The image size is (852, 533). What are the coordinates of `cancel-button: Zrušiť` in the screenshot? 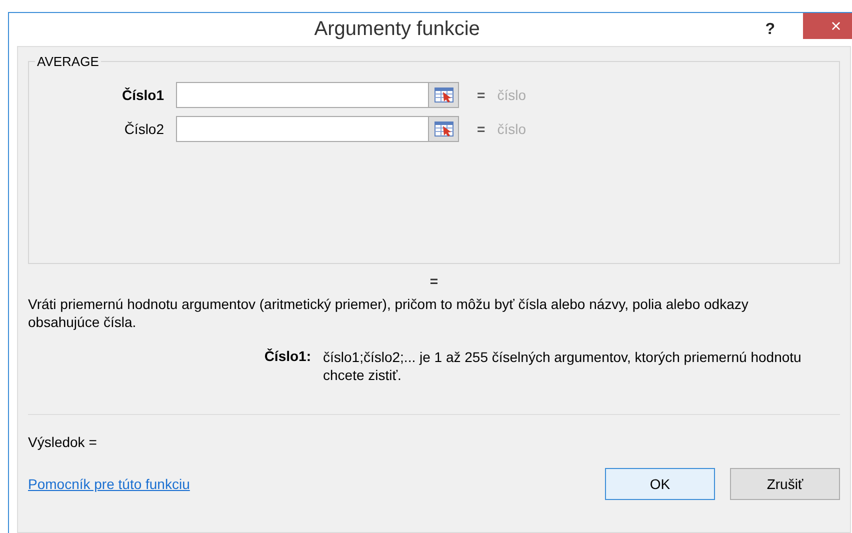 It's located at (785, 484).